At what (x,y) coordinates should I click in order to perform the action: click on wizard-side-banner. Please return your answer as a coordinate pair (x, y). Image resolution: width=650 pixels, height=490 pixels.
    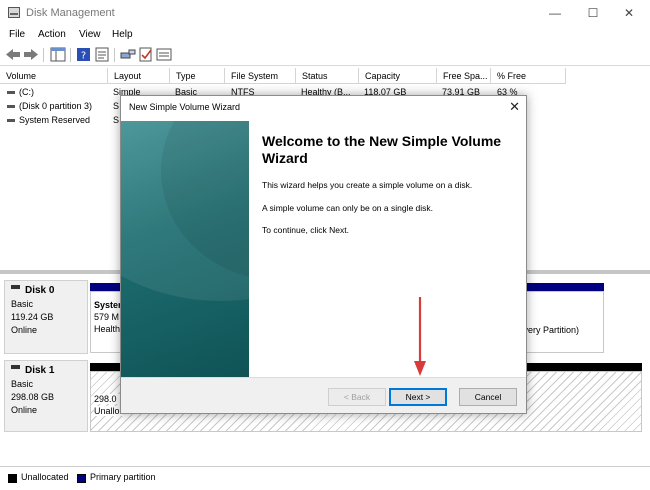
    Looking at the image, I should click on (185, 249).